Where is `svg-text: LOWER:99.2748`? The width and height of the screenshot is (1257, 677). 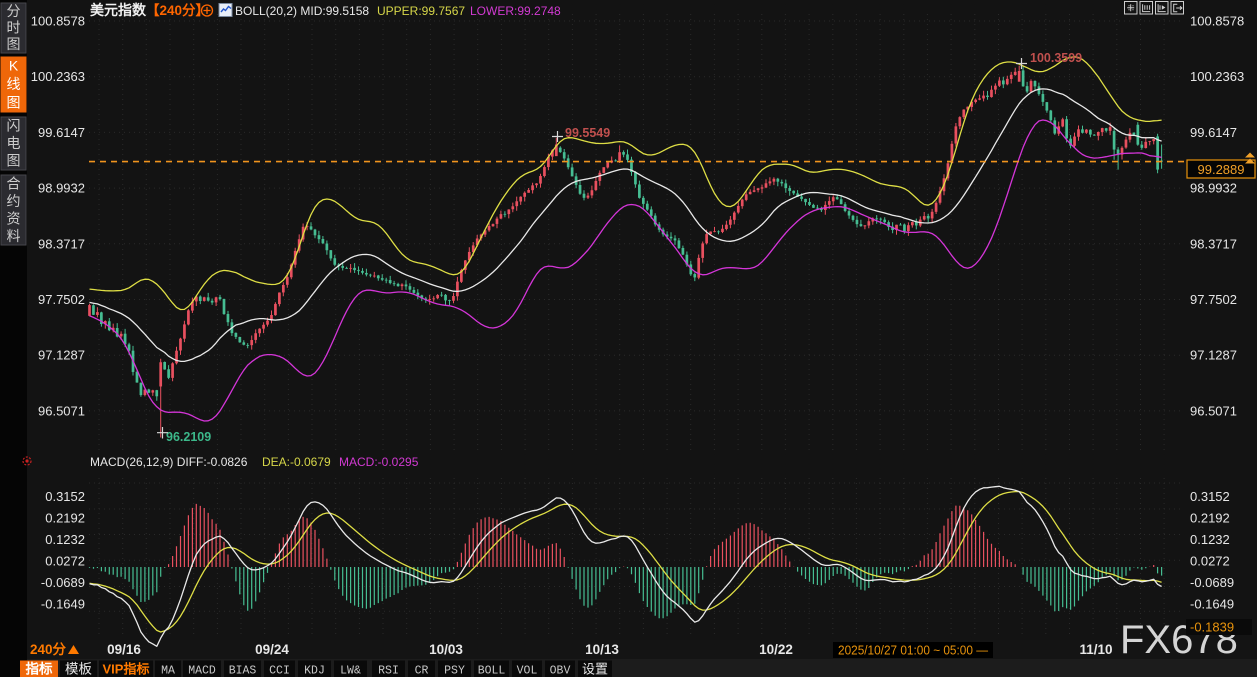 svg-text: LOWER:99.2748 is located at coordinates (515, 11).